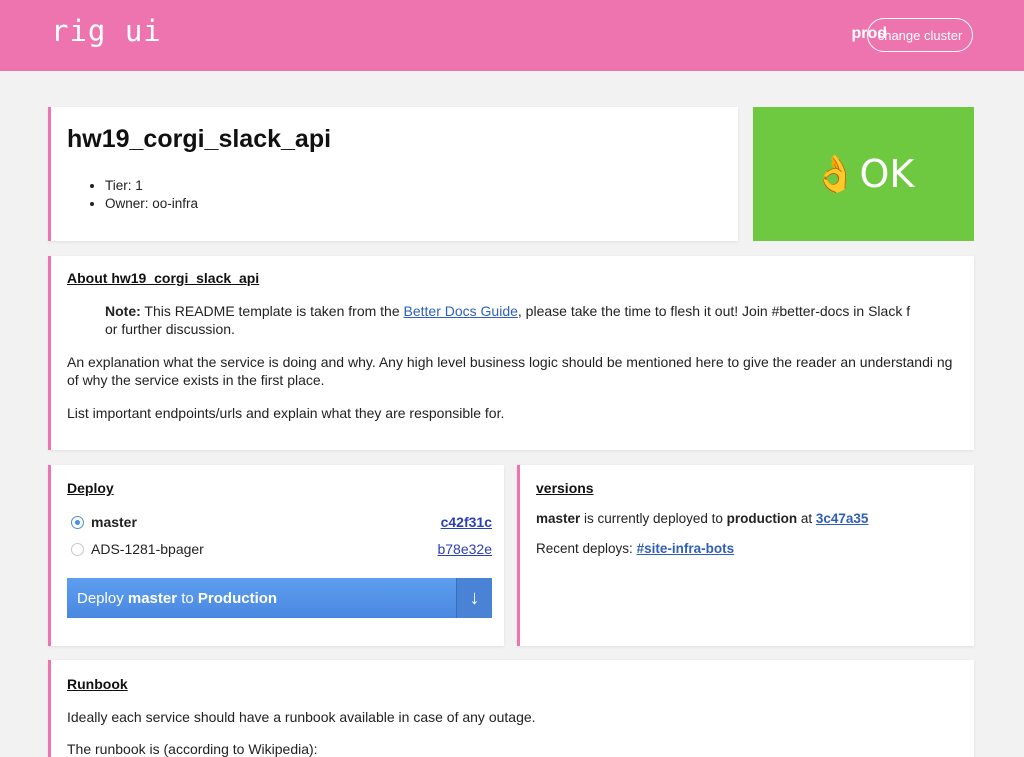  What do you see at coordinates (151, 204) in the screenshot?
I see `service-owner: Owner: oo-infra` at bounding box center [151, 204].